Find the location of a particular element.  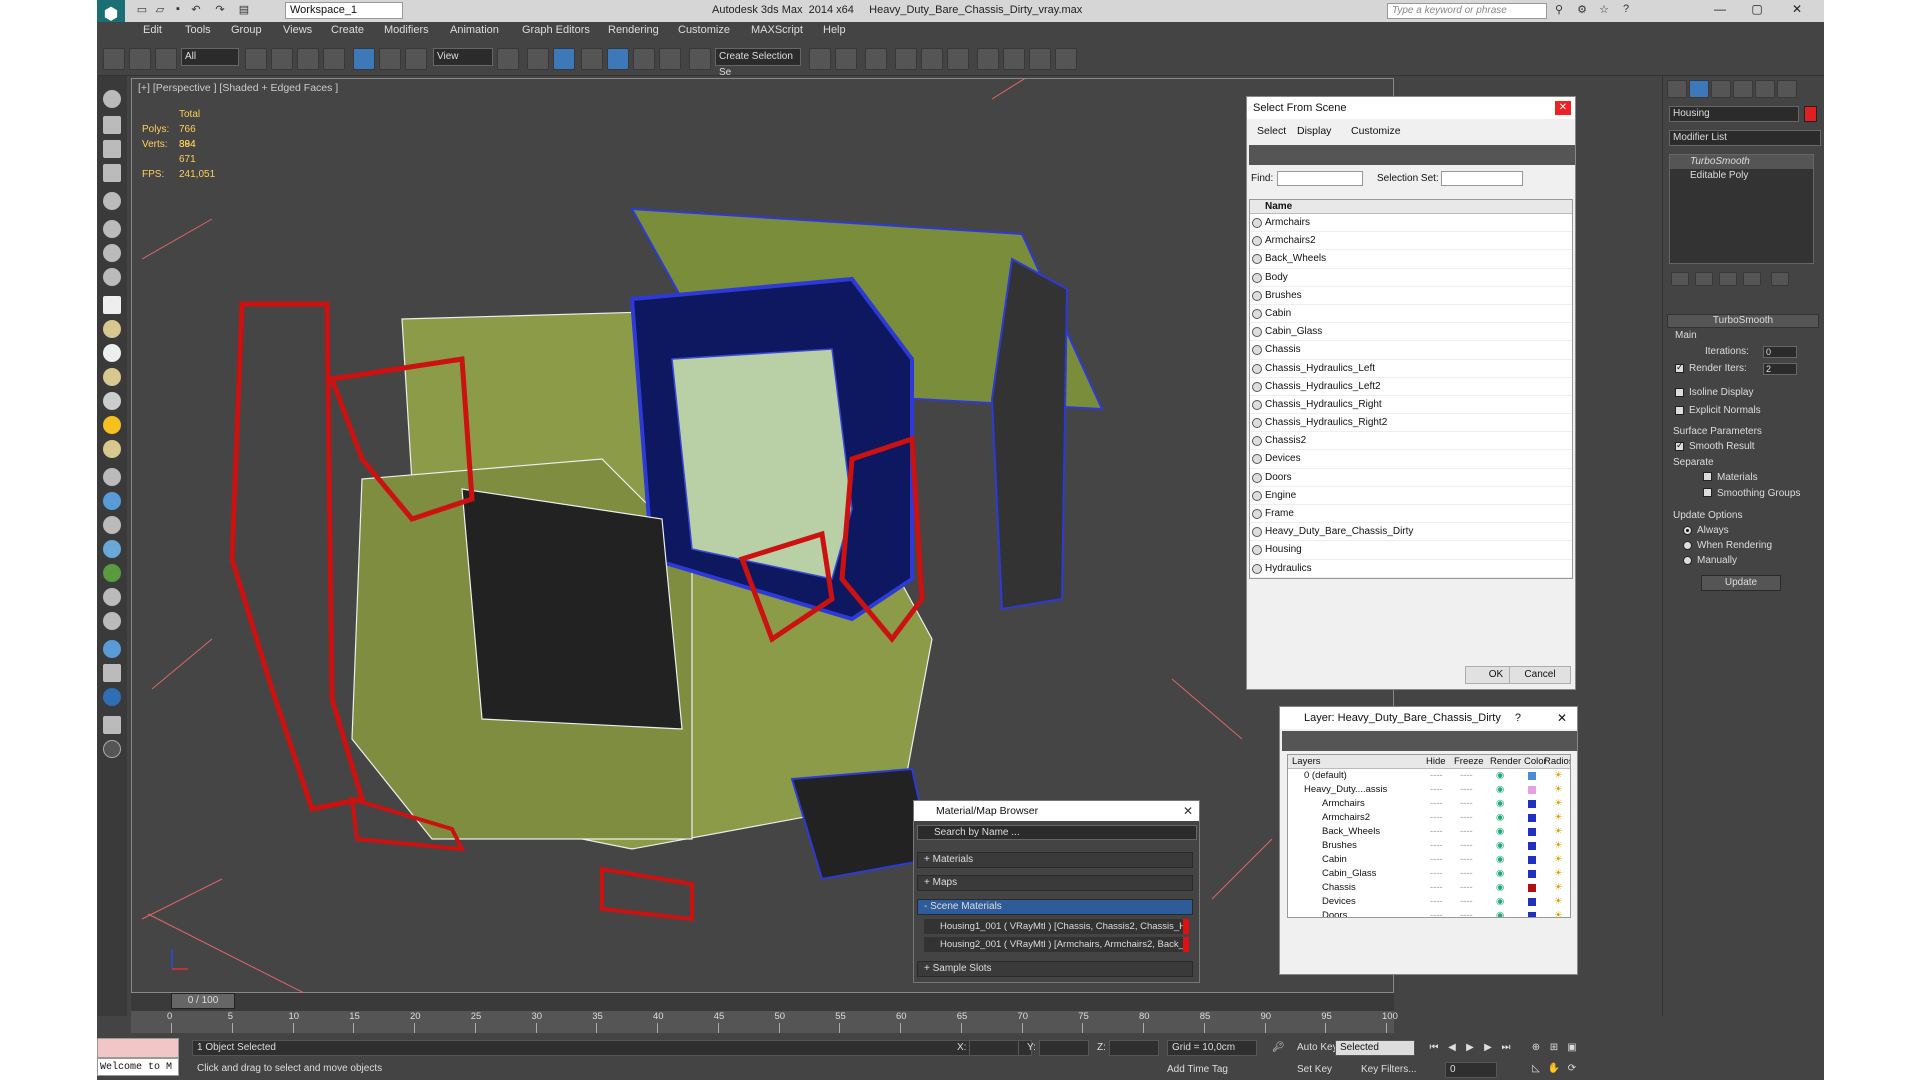

scene-list-item: Frame is located at coordinates (1411, 514).